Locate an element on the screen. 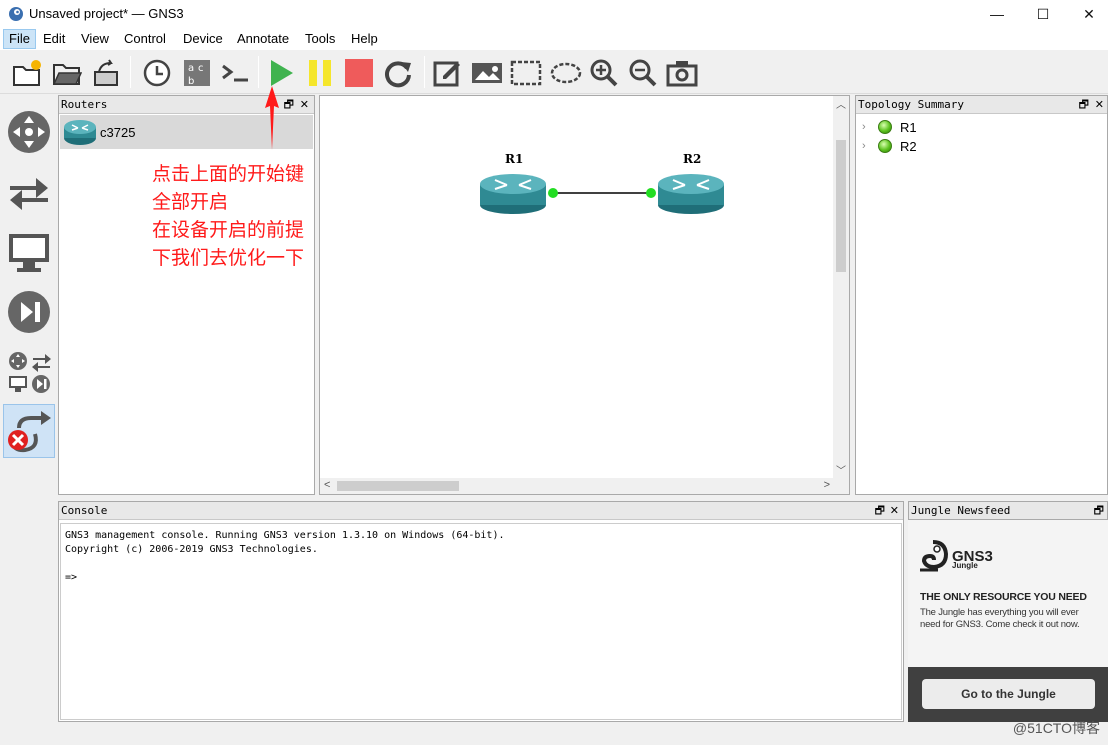 This screenshot has width=1108, height=745. add-link-button is located at coordinates (29, 431).